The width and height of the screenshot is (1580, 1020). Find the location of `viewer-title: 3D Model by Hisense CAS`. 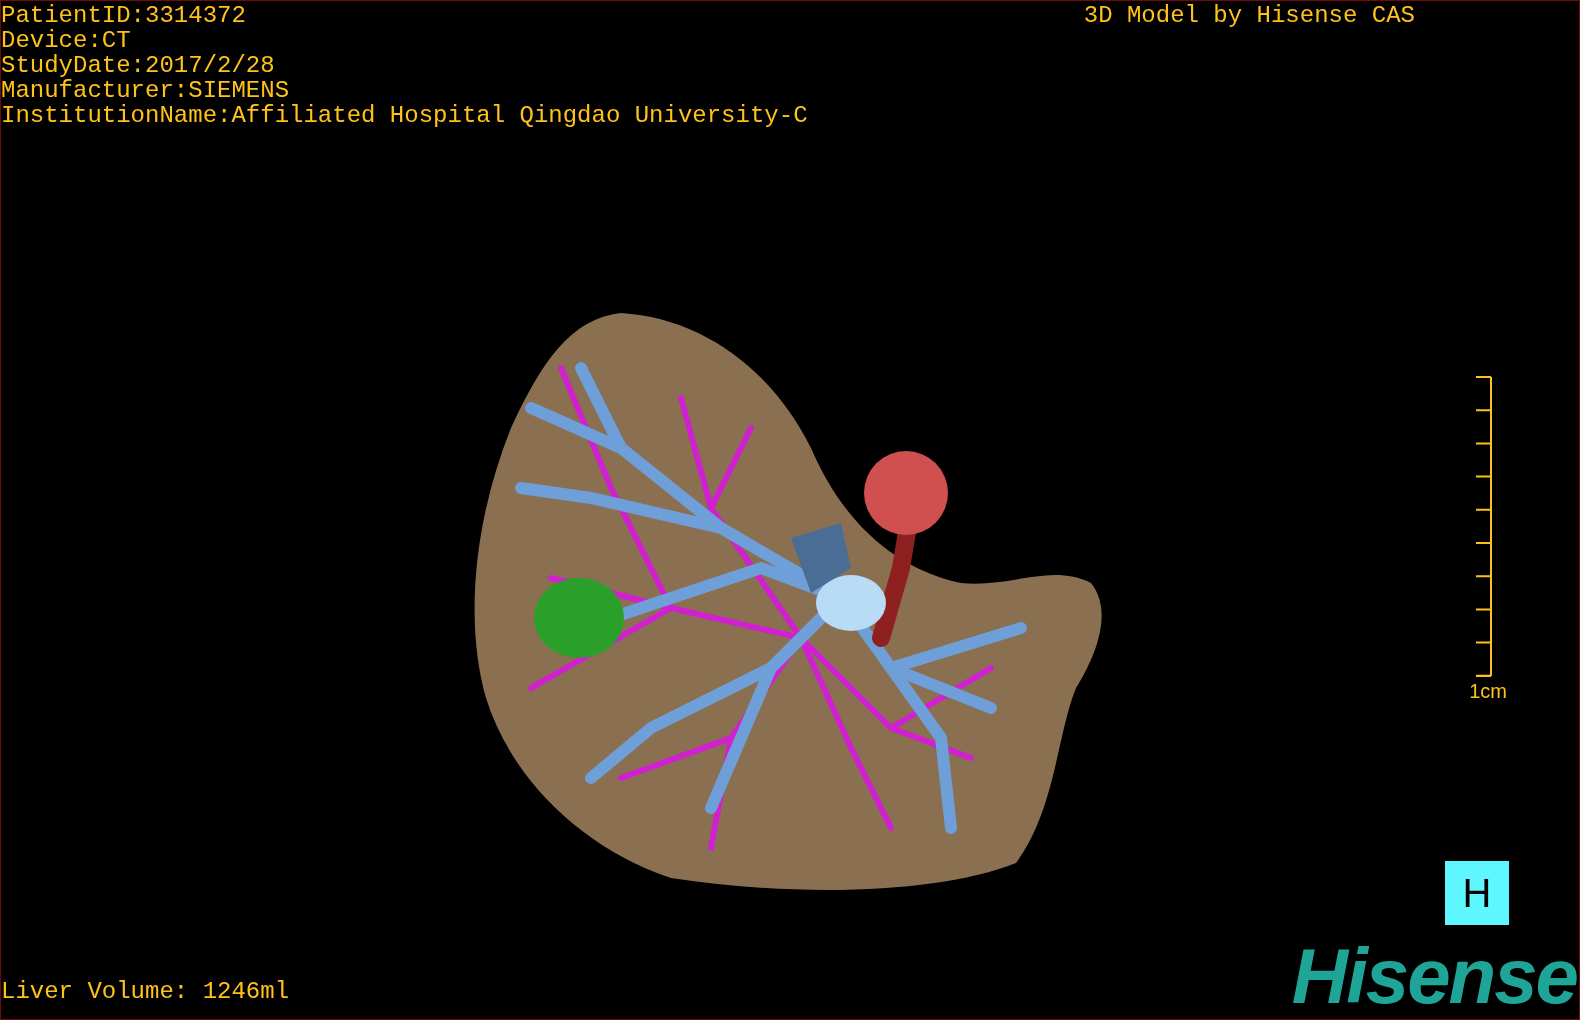

viewer-title: 3D Model by Hisense CAS is located at coordinates (1249, 15).